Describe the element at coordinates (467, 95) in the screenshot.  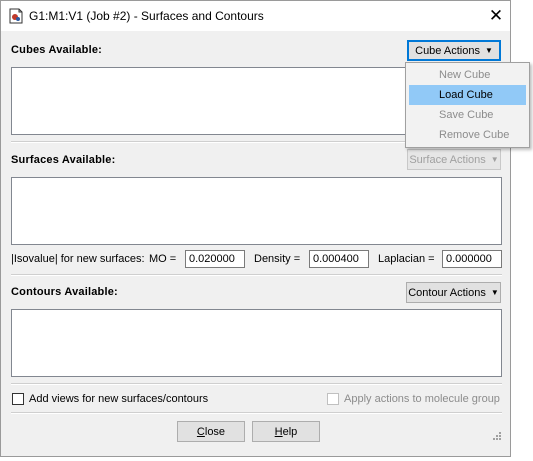
I see `menu-item-load-cube: Load Cube` at that location.